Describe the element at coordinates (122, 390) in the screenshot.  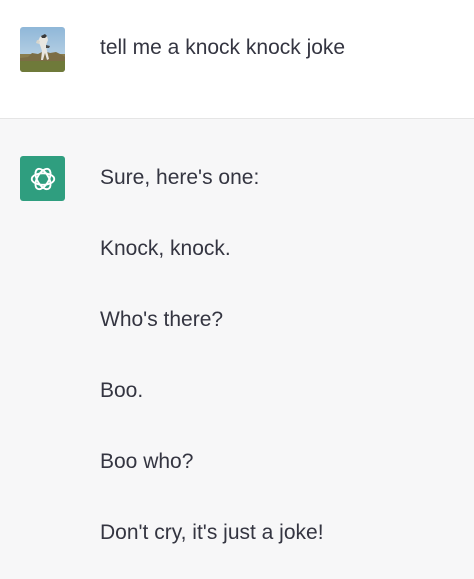
I see `assistant-line: Boo.` at that location.